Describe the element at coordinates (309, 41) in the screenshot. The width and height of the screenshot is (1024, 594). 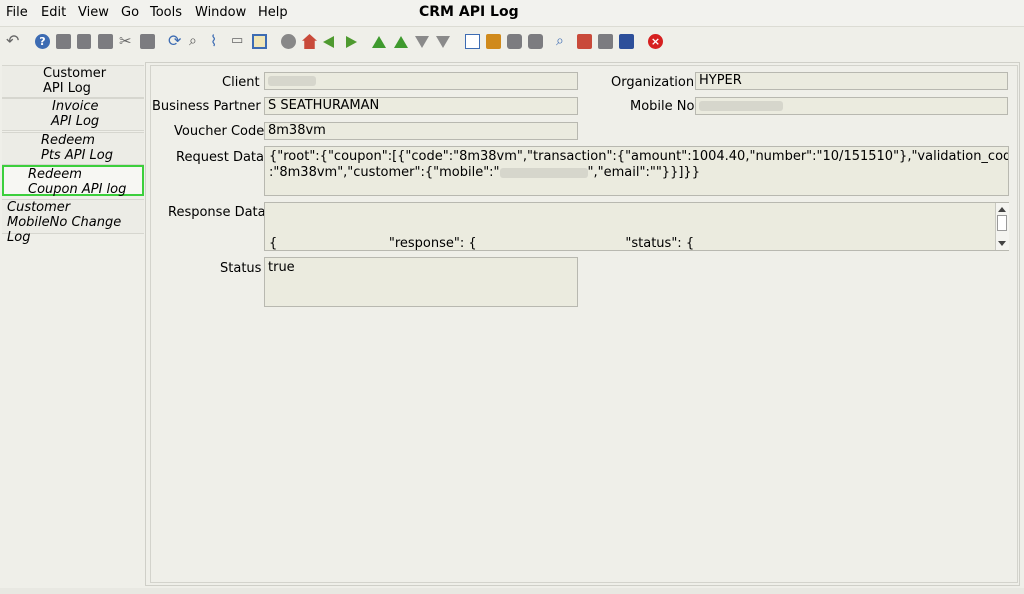
I see `home-icon` at that location.